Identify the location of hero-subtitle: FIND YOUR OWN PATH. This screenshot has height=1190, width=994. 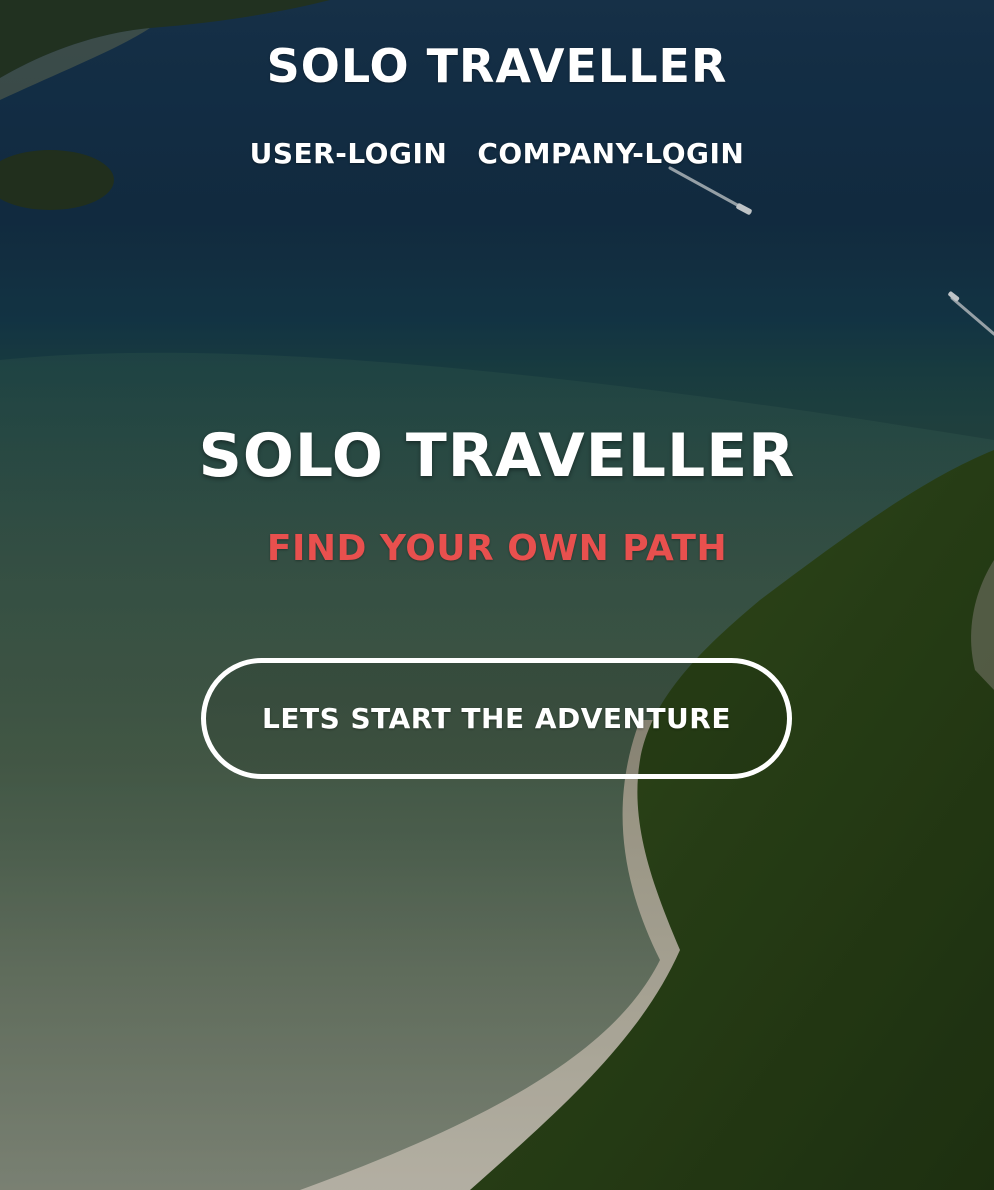
(497, 548).